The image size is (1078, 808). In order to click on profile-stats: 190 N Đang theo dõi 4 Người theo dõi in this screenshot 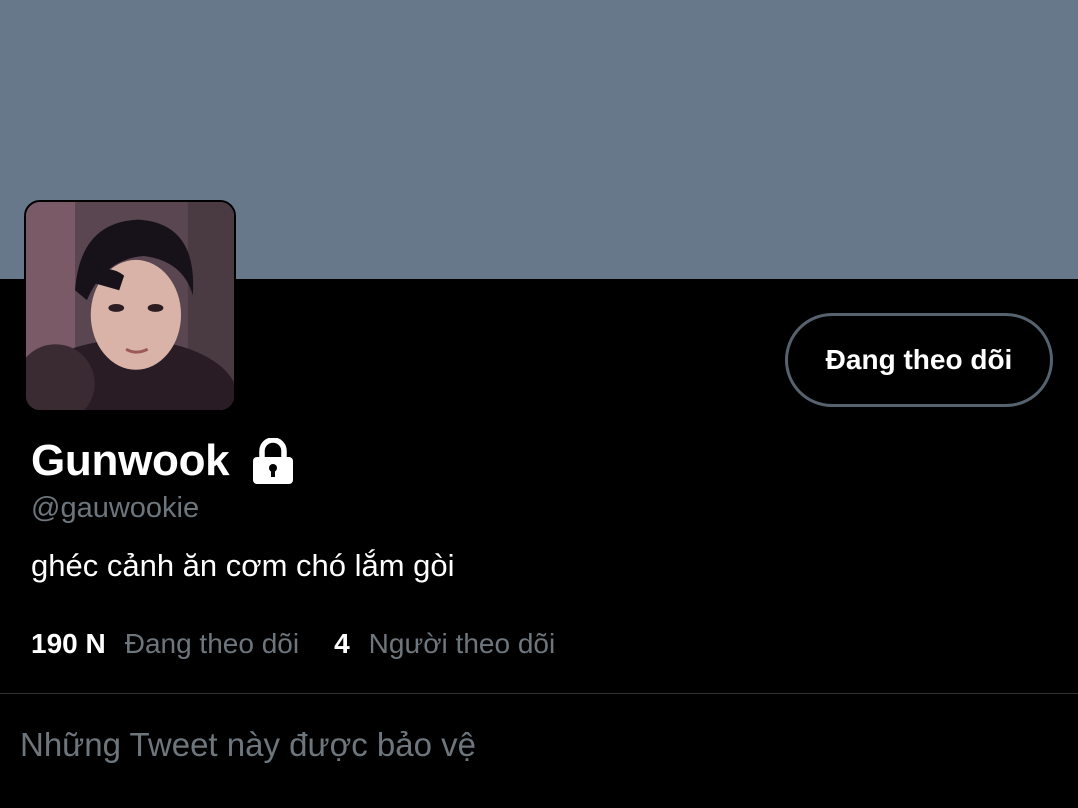, I will do `click(293, 644)`.